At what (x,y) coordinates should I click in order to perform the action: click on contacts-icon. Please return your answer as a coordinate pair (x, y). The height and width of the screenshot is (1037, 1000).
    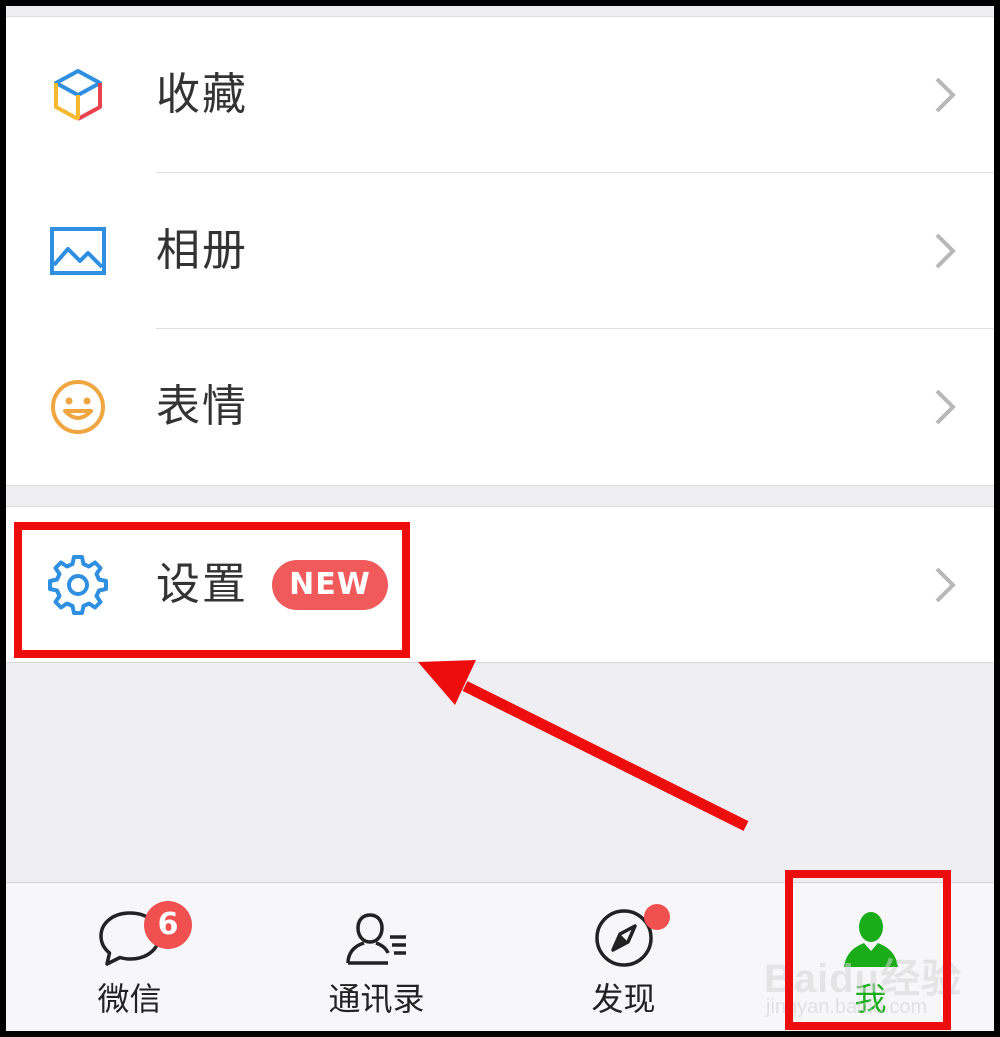
    Looking at the image, I should click on (375, 939).